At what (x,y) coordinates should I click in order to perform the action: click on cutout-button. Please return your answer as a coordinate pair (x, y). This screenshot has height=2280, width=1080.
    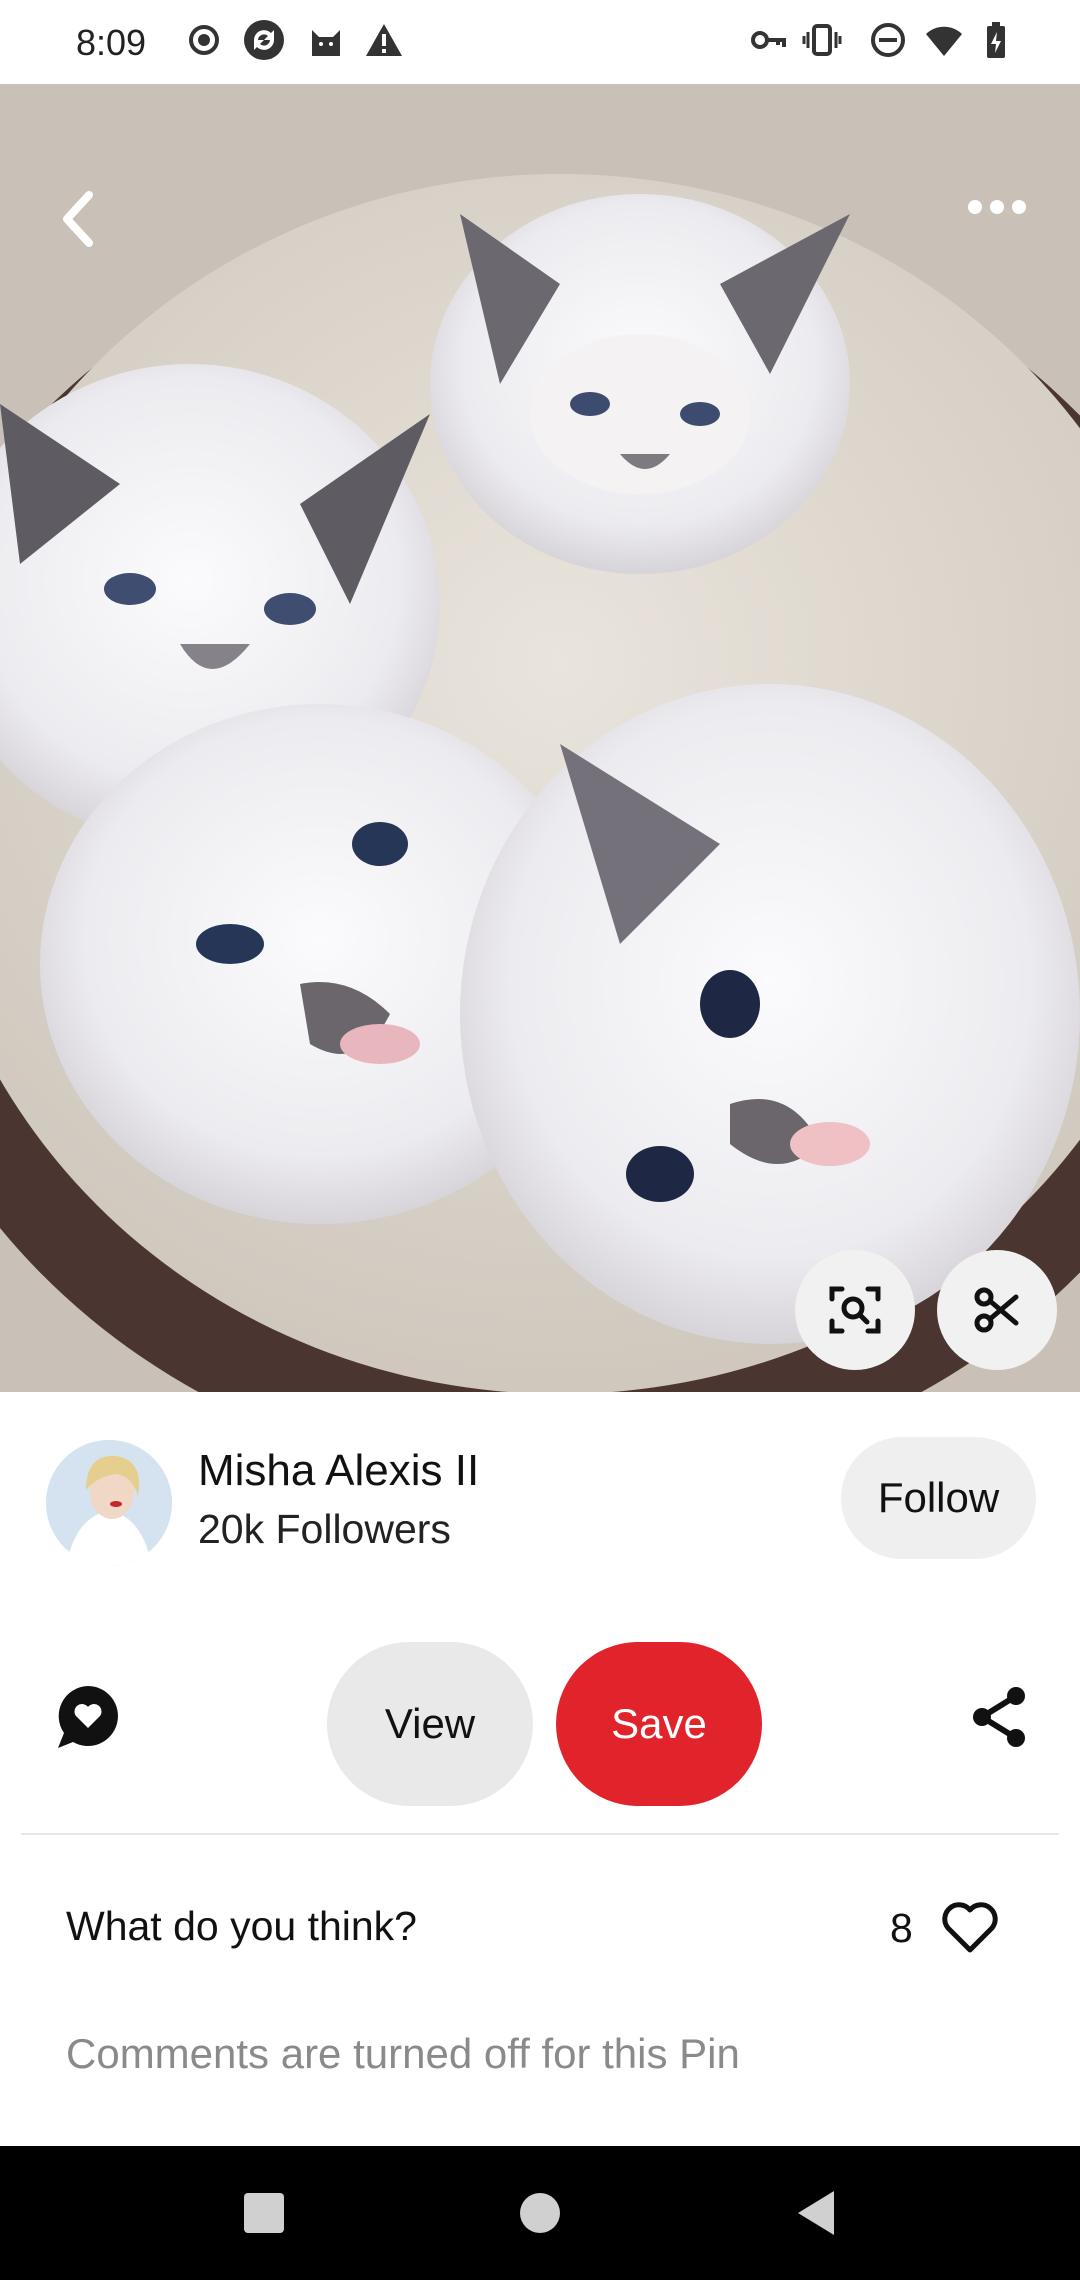
    Looking at the image, I should click on (997, 1310).